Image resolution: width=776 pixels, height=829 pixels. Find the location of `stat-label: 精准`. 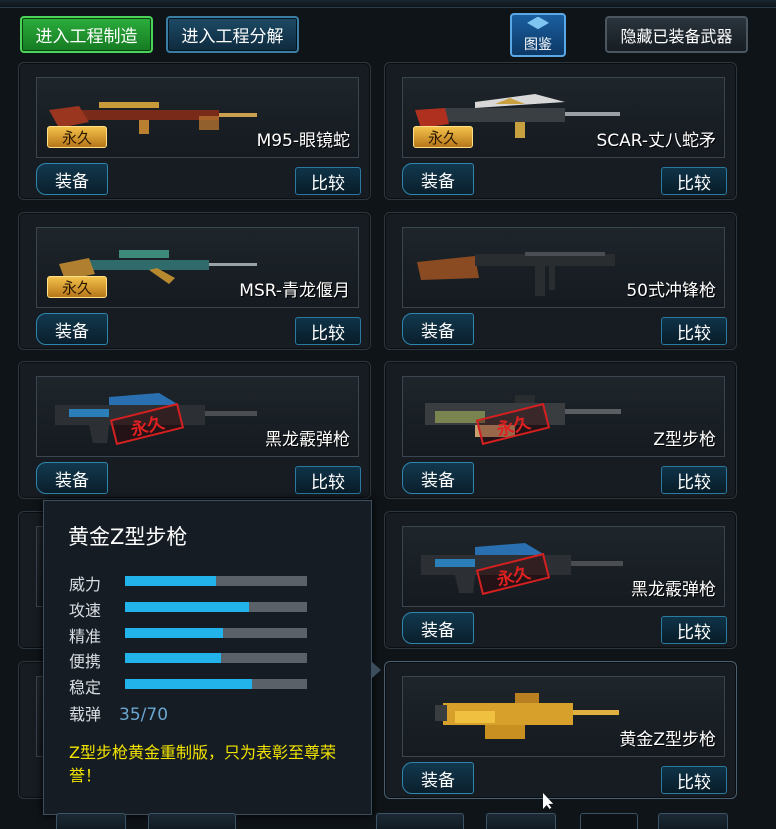

stat-label: 精准 is located at coordinates (85, 636).